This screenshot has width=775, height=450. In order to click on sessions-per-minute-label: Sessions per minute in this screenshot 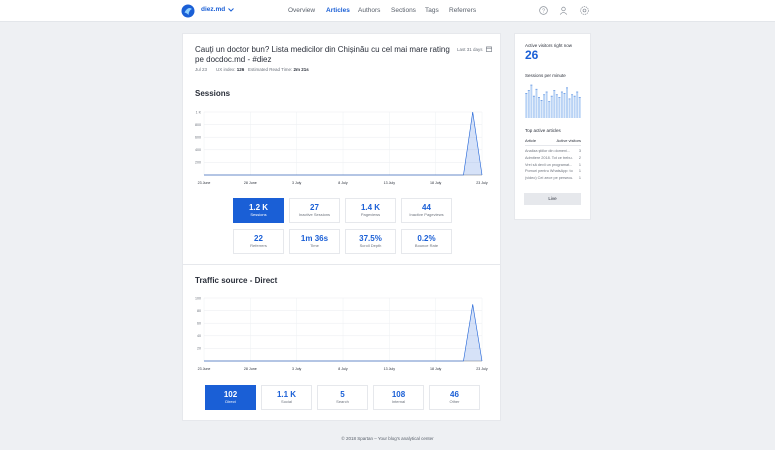, I will do `click(545, 75)`.